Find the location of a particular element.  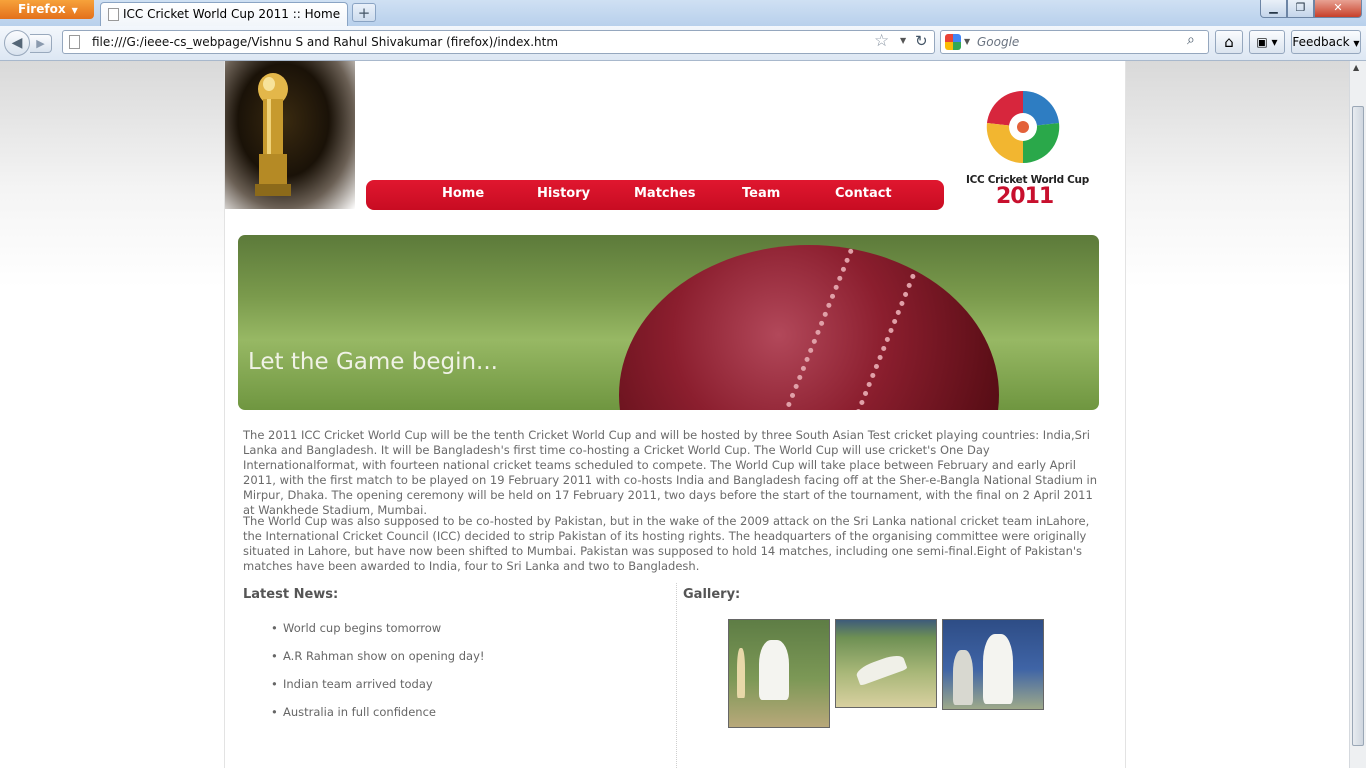

new-tab-button: + is located at coordinates (364, 12).